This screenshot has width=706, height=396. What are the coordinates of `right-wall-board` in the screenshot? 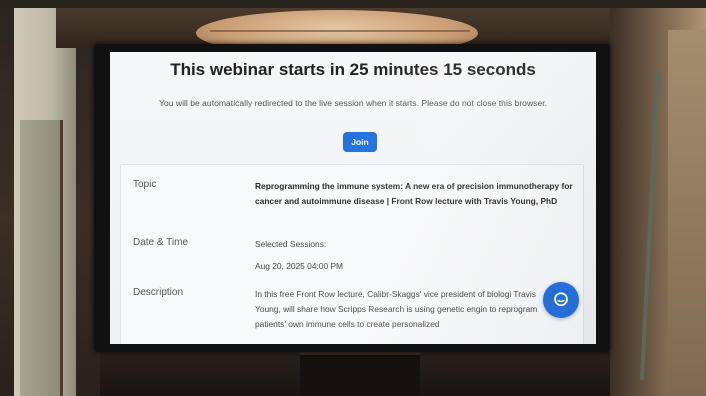 It's located at (687, 213).